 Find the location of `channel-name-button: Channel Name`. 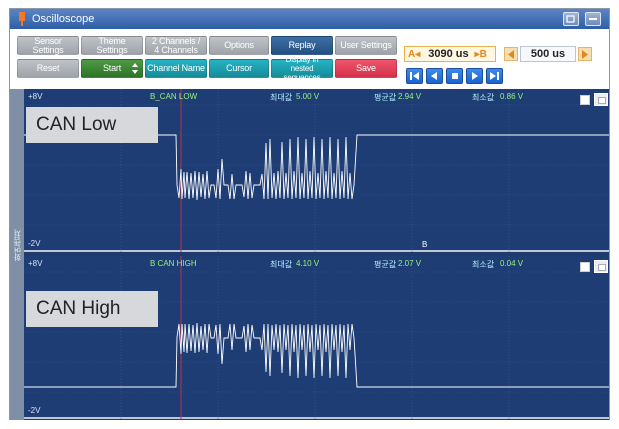

channel-name-button: Channel Name is located at coordinates (176, 68).